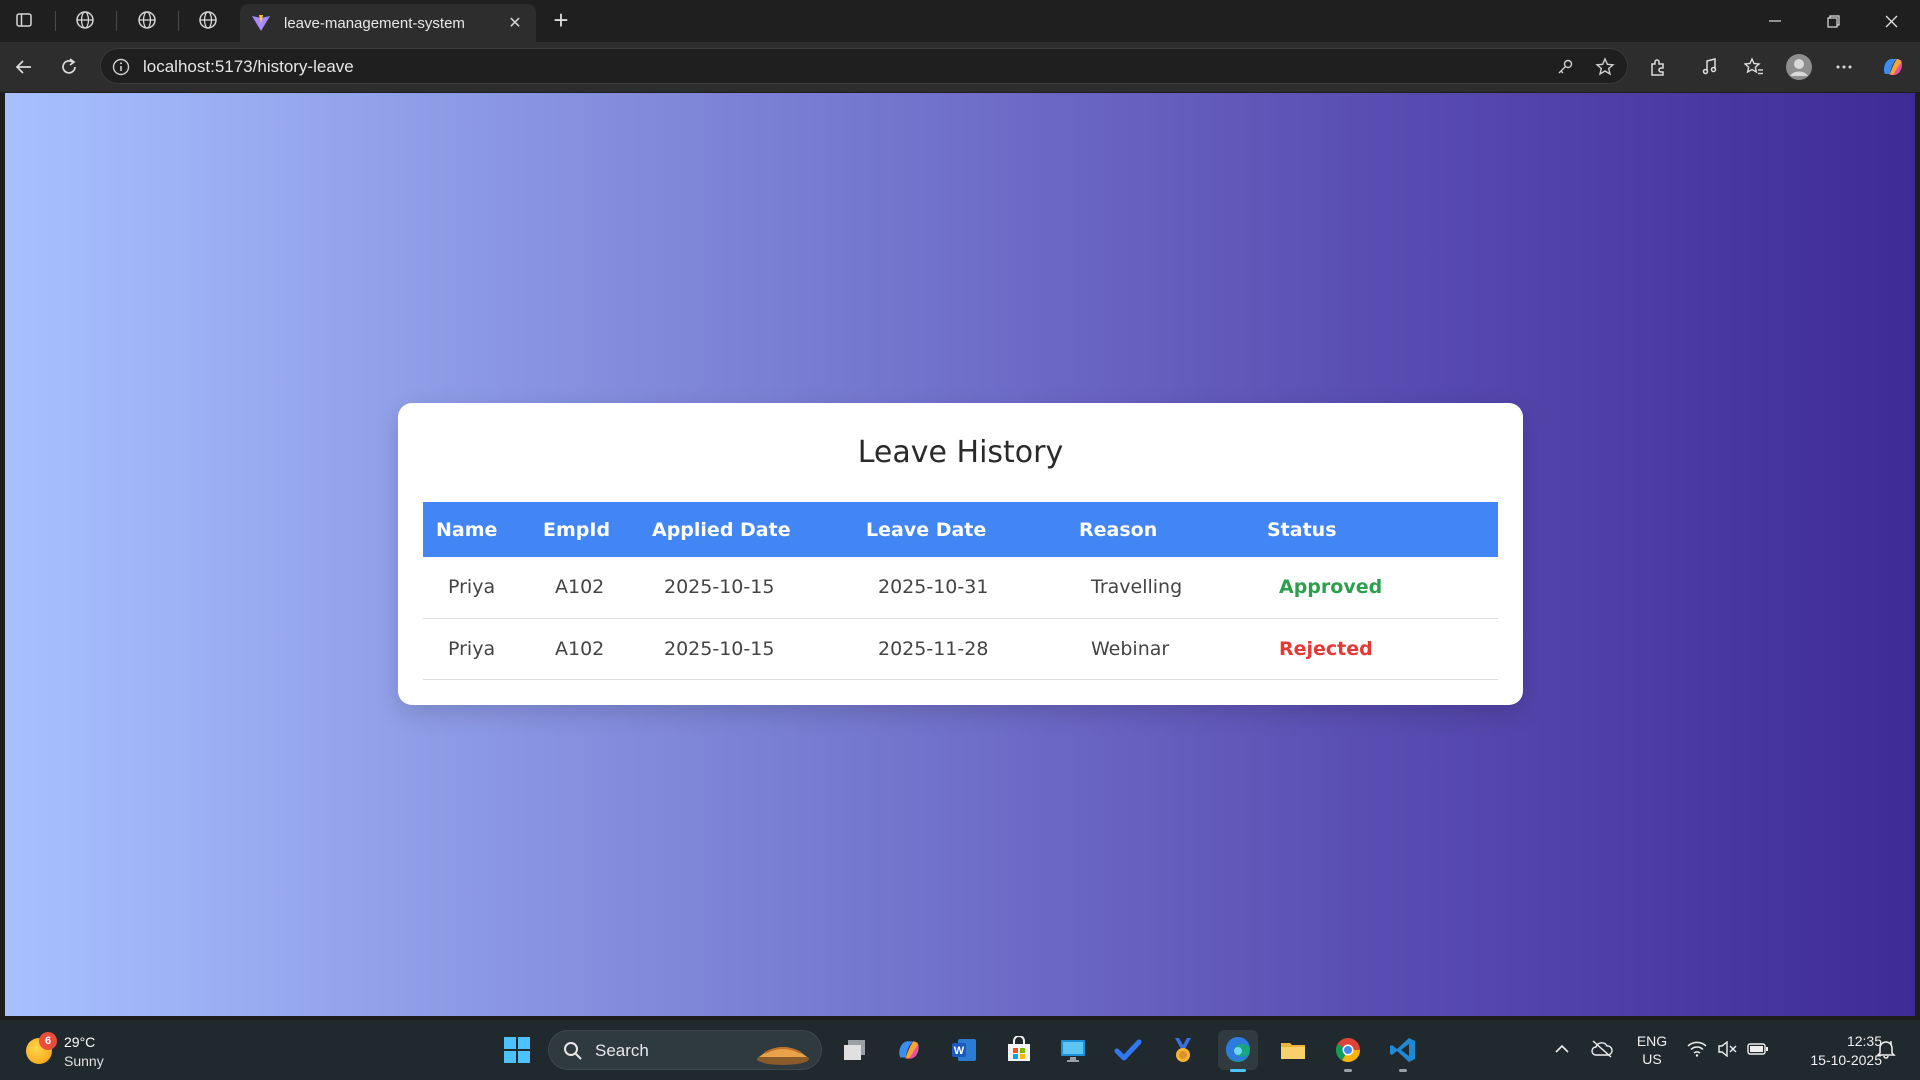  Describe the element at coordinates (1754, 67) in the screenshot. I see `favorites-icon` at that location.